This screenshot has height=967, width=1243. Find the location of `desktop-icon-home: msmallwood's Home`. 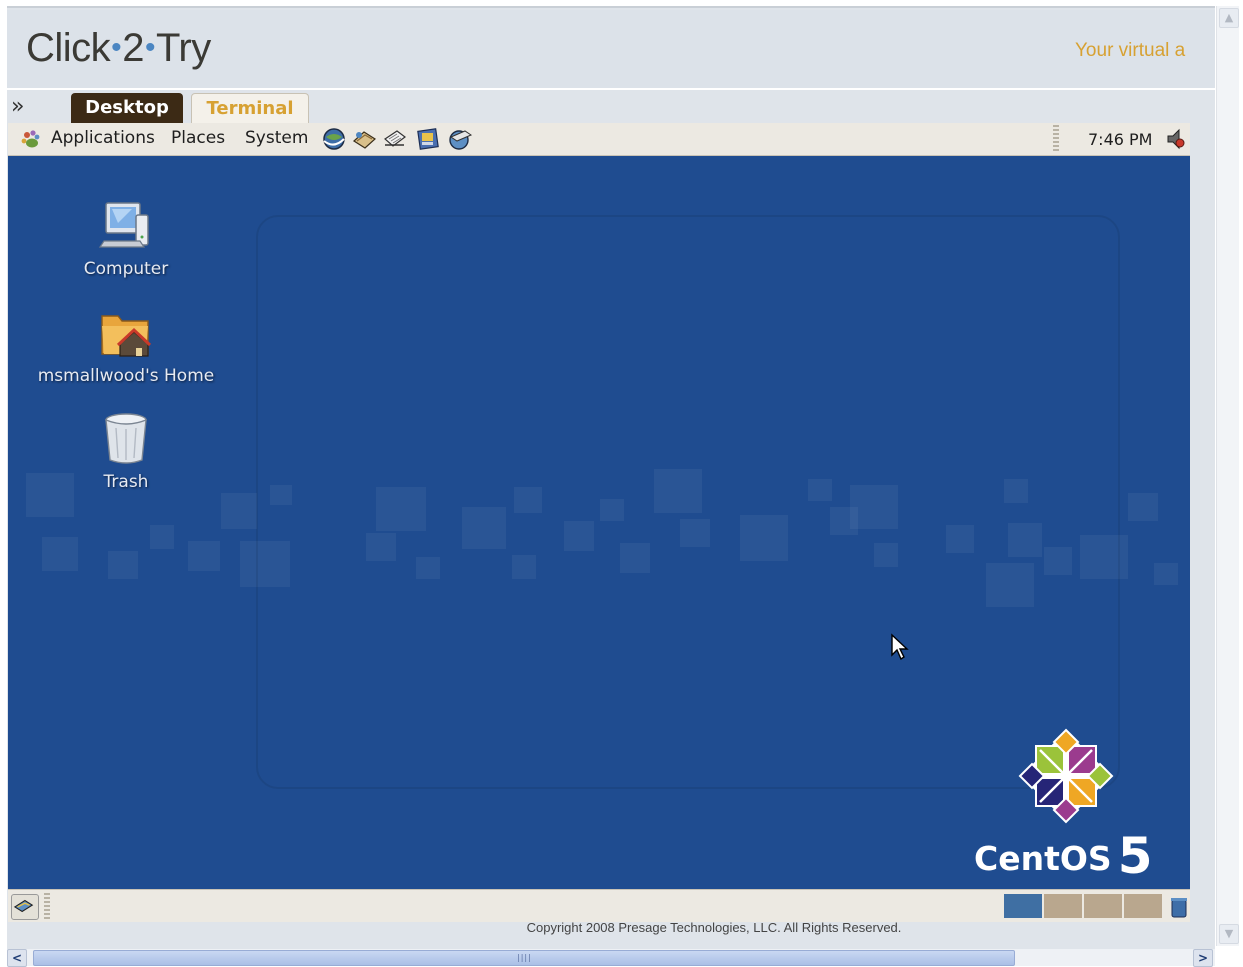

desktop-icon-home: msmallwood's Home is located at coordinates (126, 345).